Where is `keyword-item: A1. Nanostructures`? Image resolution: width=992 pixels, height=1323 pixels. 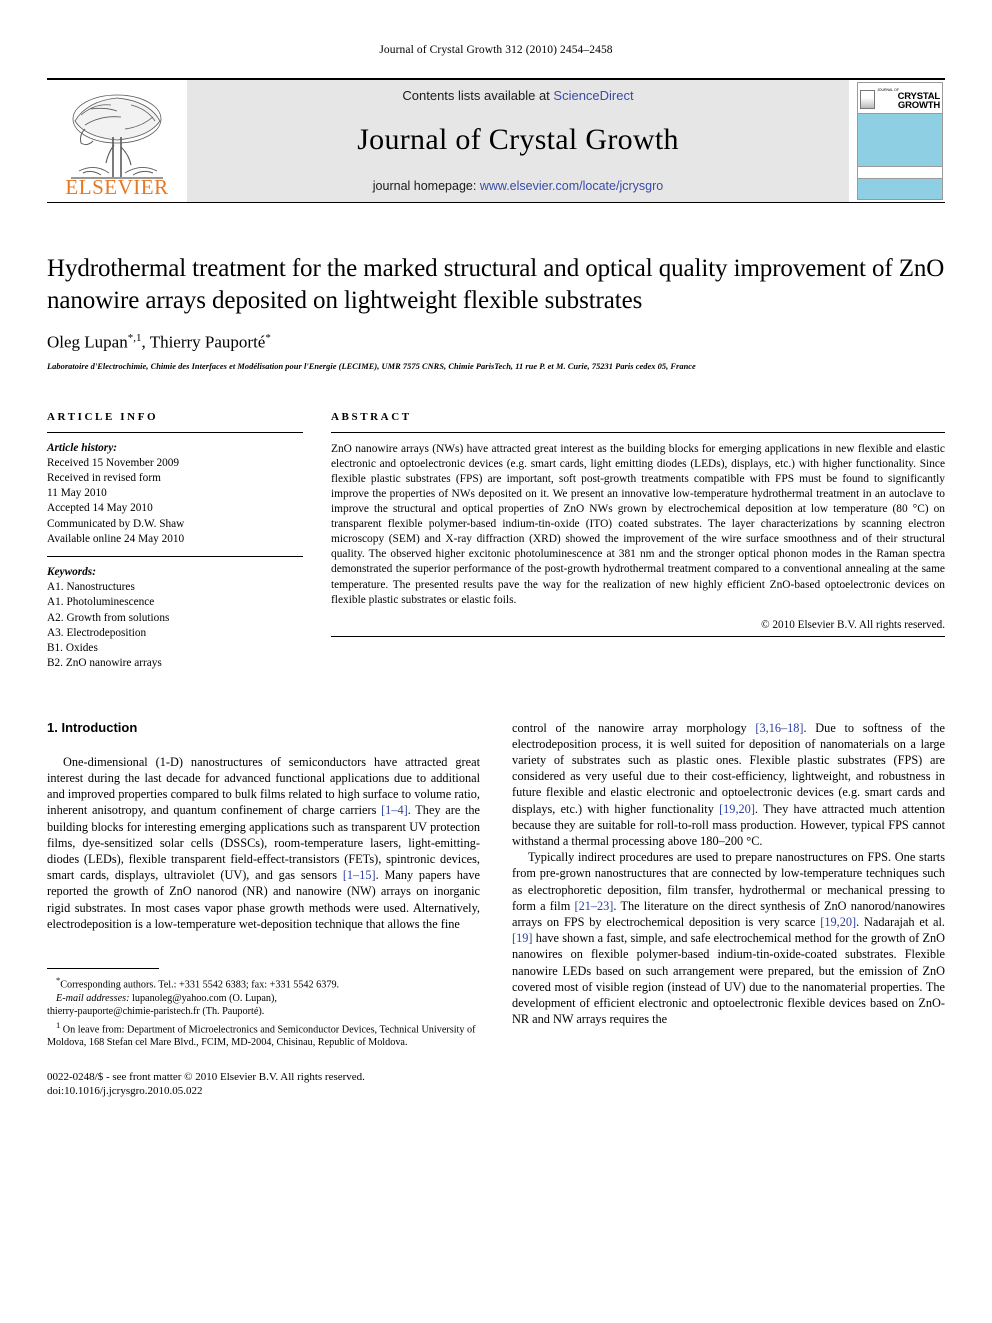
keyword-item: A1. Nanostructures is located at coordinates (91, 587).